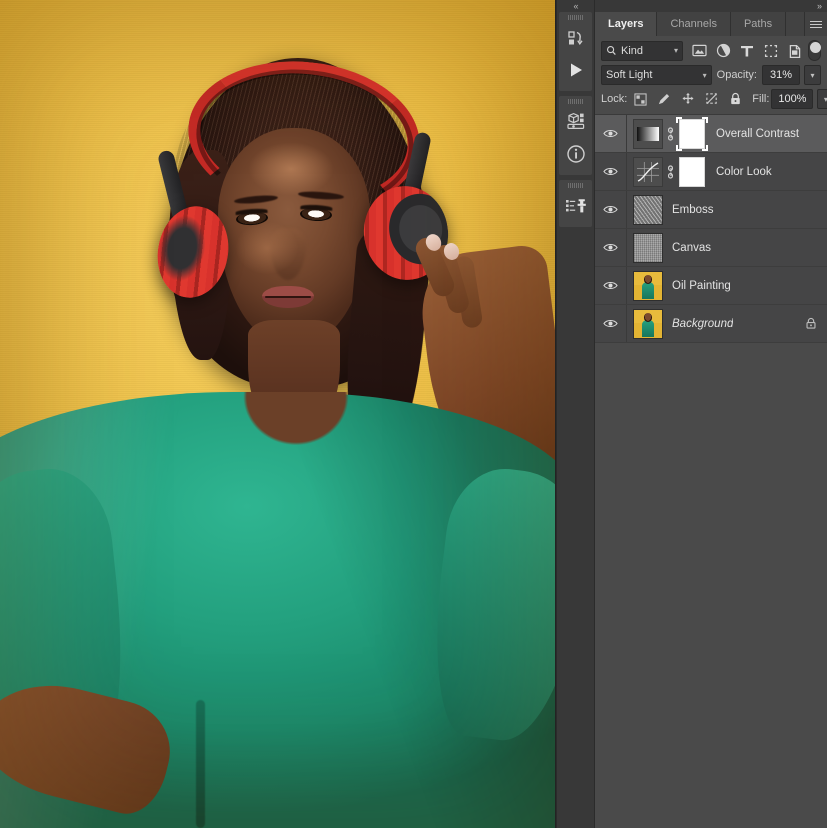 This screenshot has width=827, height=828. I want to click on lock-all-icon, so click(735, 99).